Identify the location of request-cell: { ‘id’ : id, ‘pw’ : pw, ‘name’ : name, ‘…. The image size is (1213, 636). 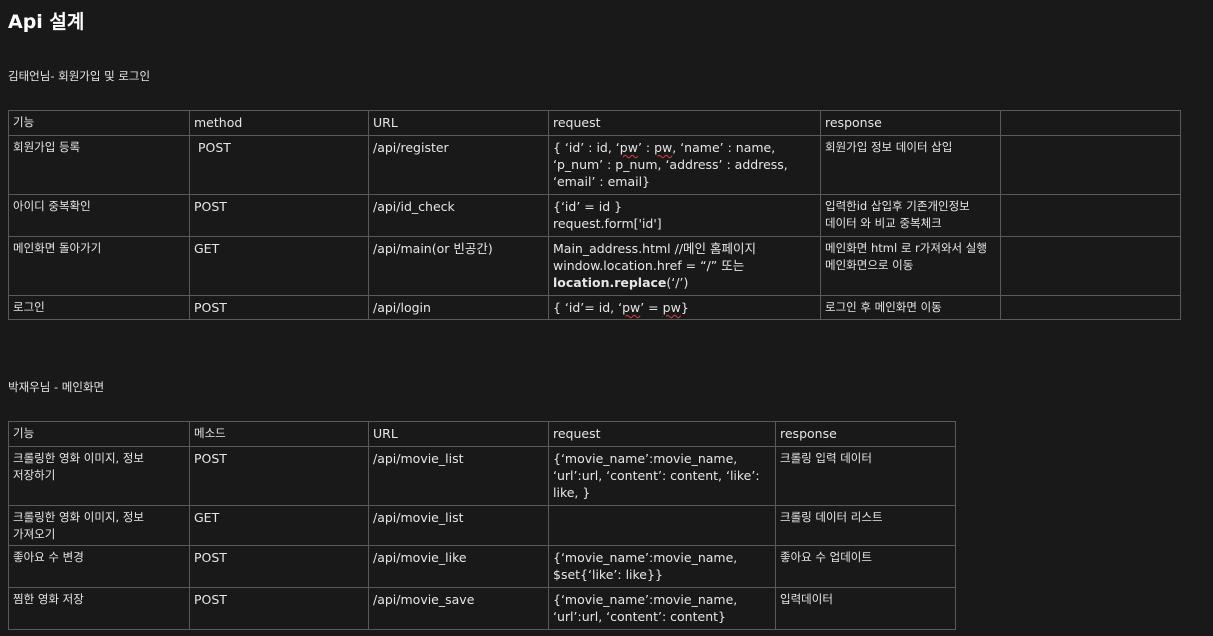
(684, 165).